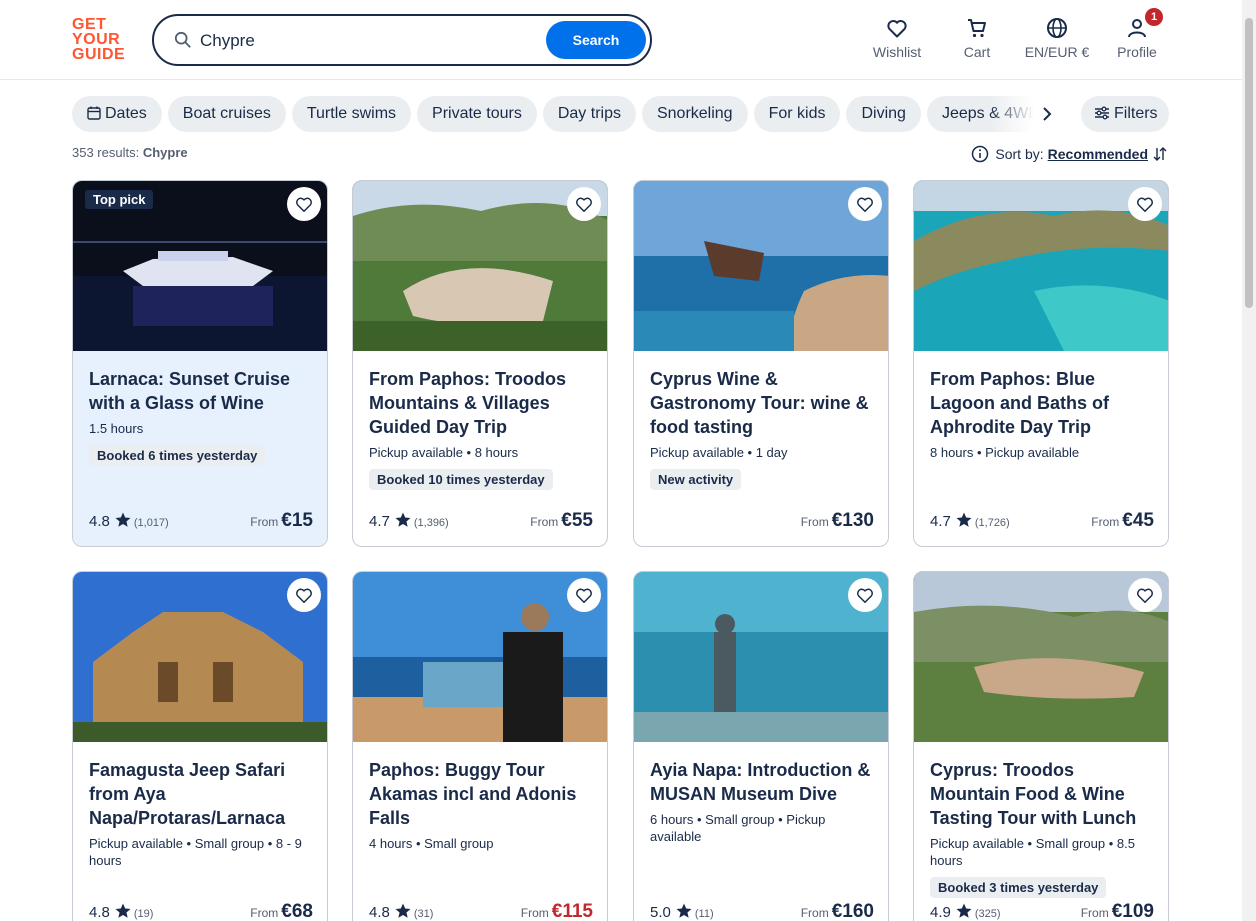  I want to click on scrollbar-thumb, so click(1249, 163).